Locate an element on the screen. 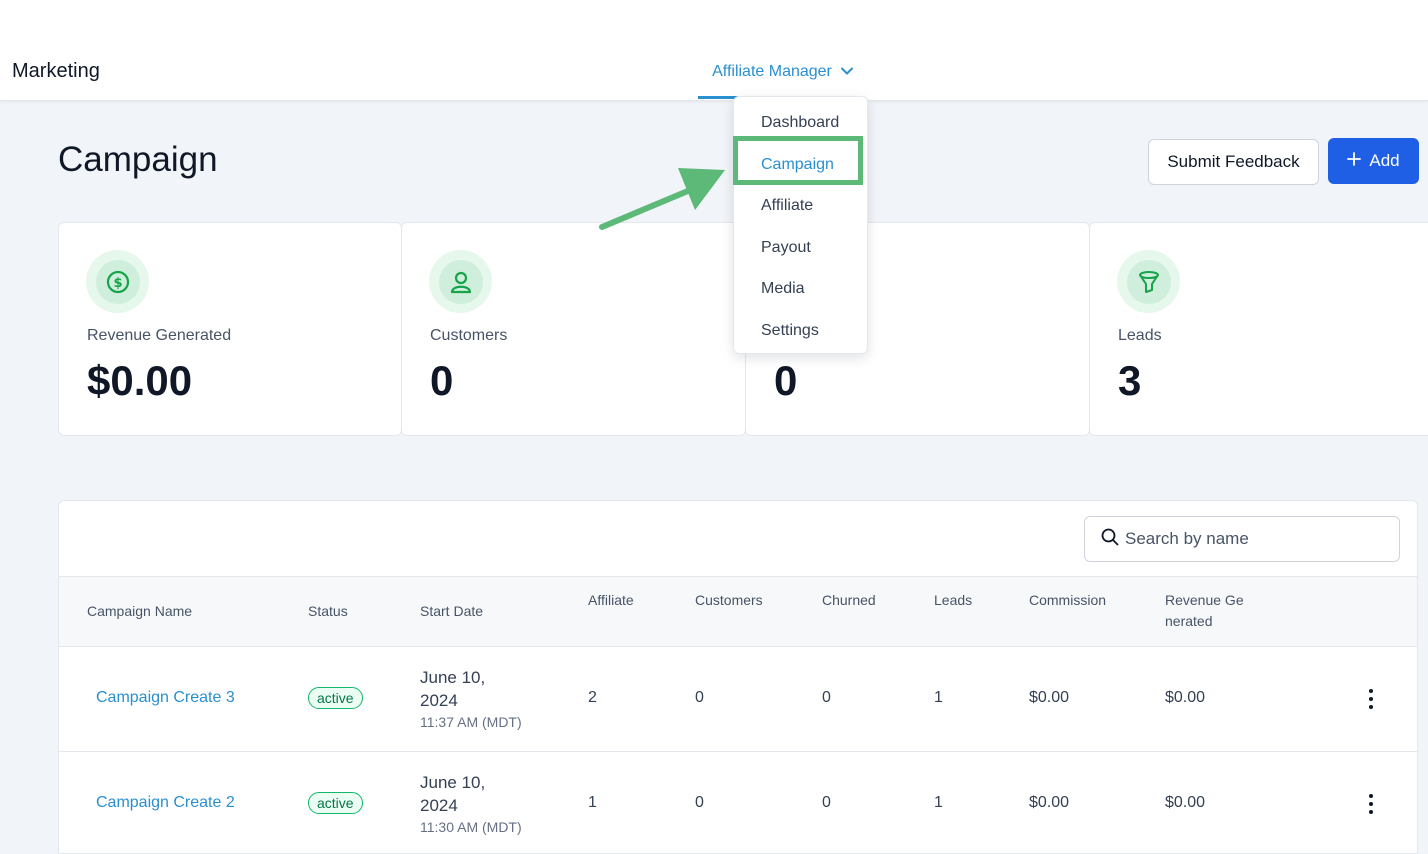 The width and height of the screenshot is (1428, 854). column-header: Commission is located at coordinates (1069, 600).